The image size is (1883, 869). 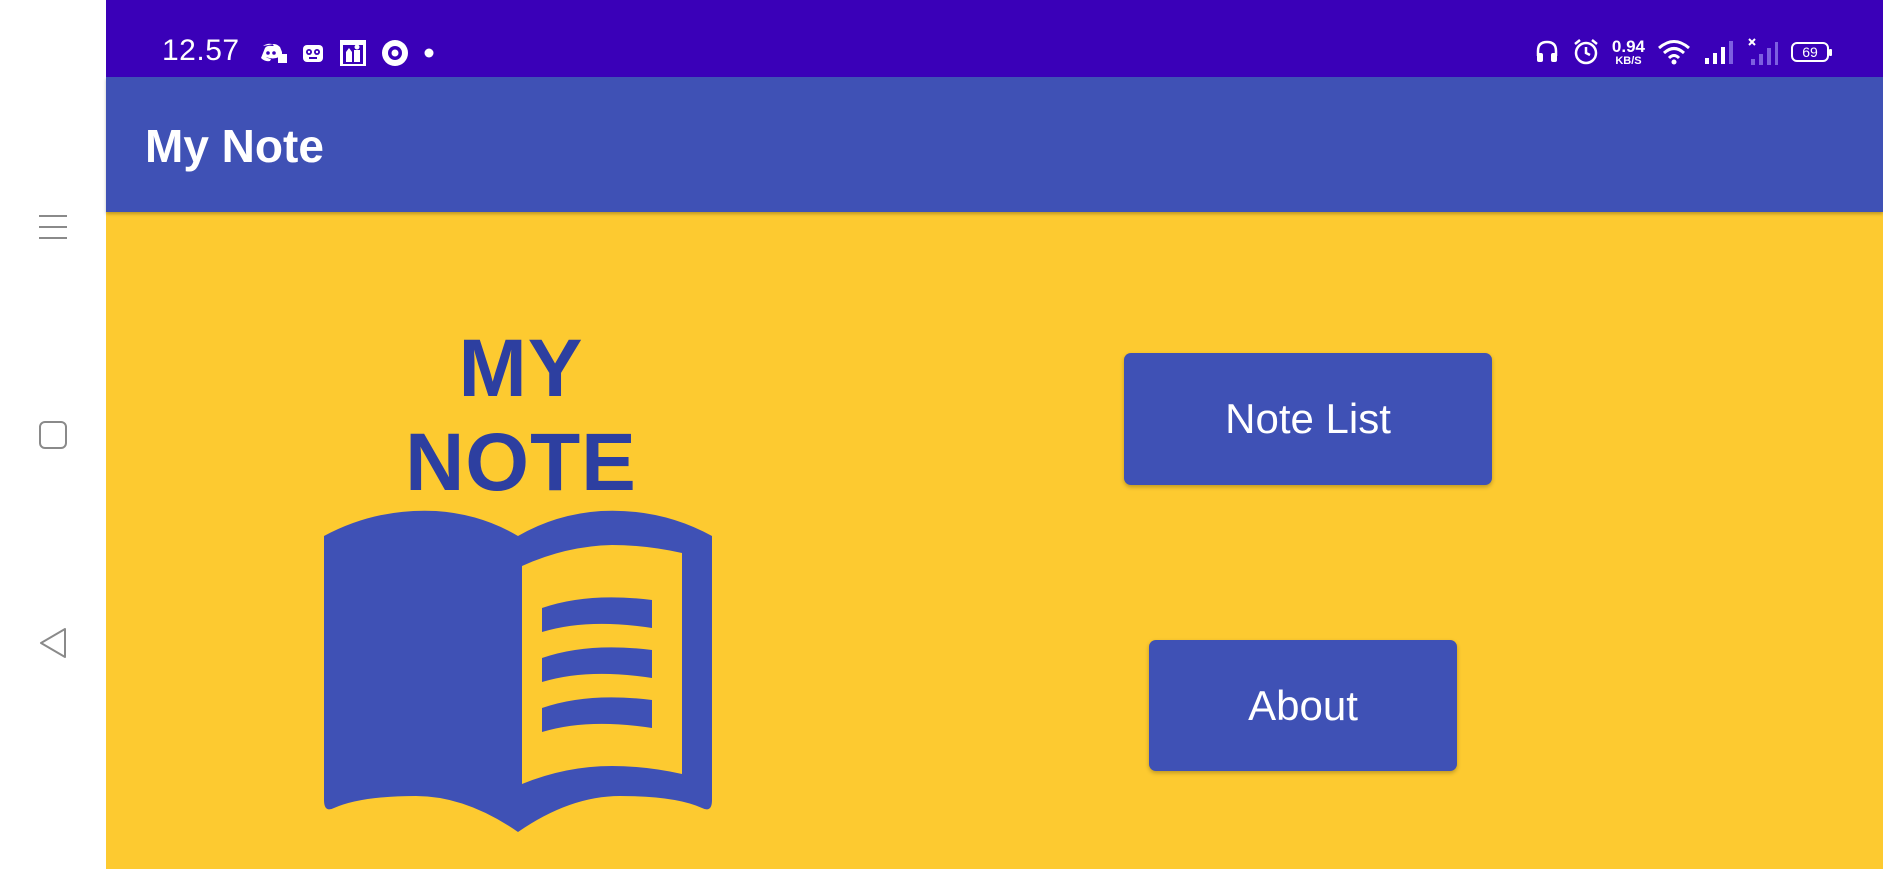 I want to click on system-status-icons: 0.94 KB/S 69, so click(x=1683, y=52).